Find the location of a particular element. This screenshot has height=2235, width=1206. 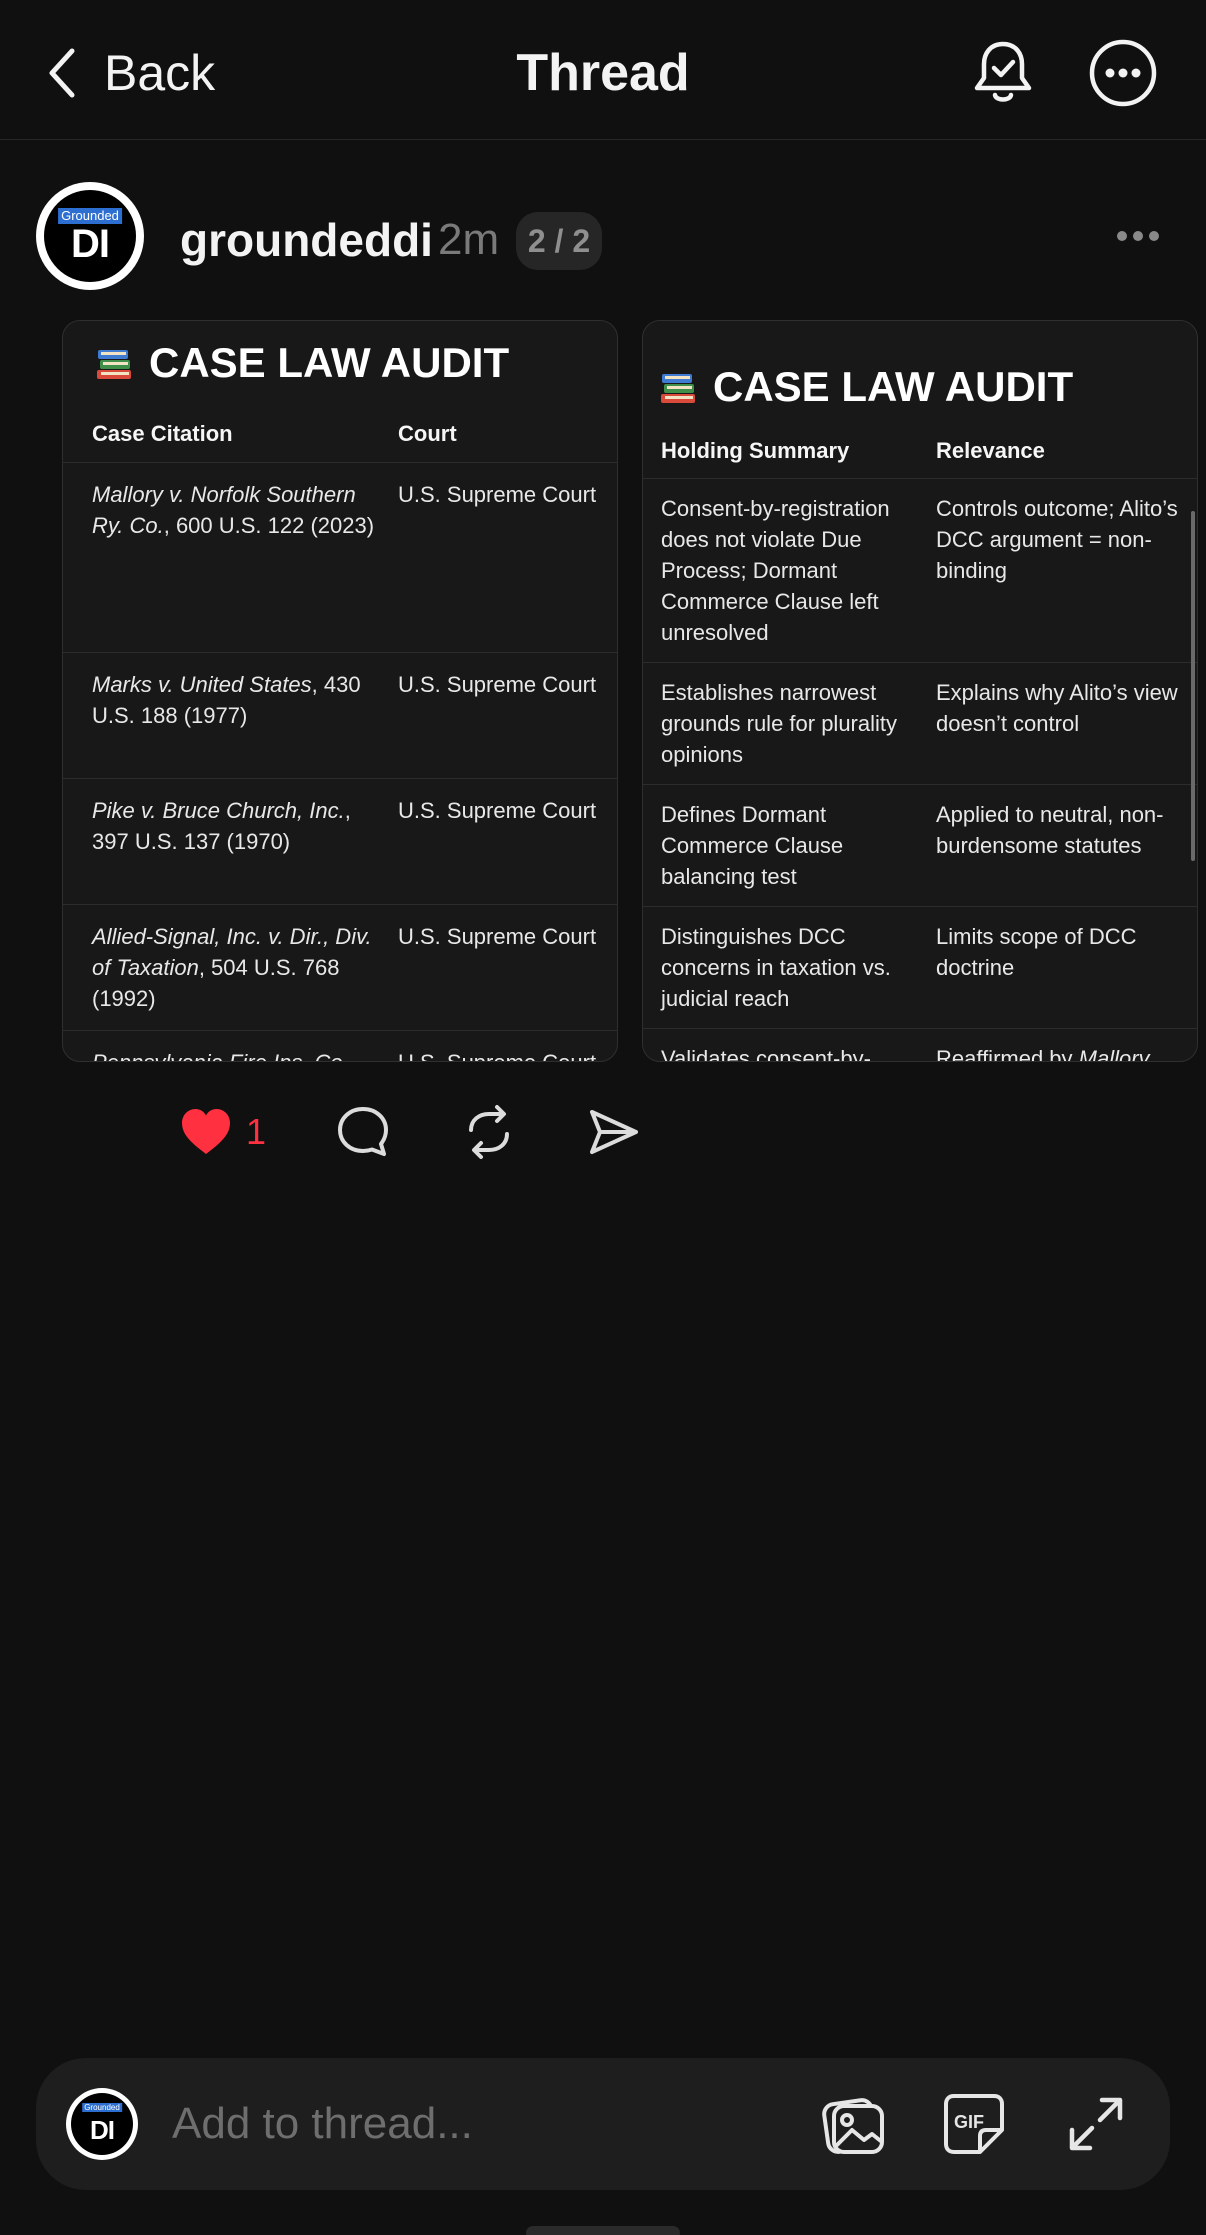

more-options-button is located at coordinates (1123, 73).